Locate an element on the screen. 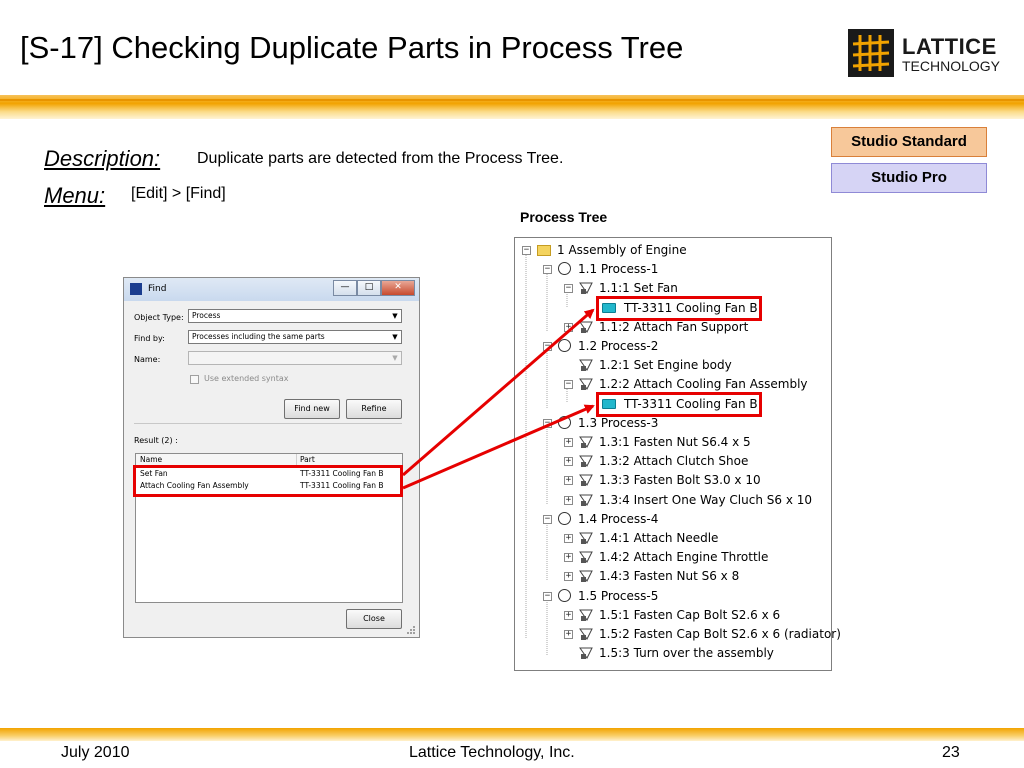  minimize-button: — is located at coordinates (345, 288).